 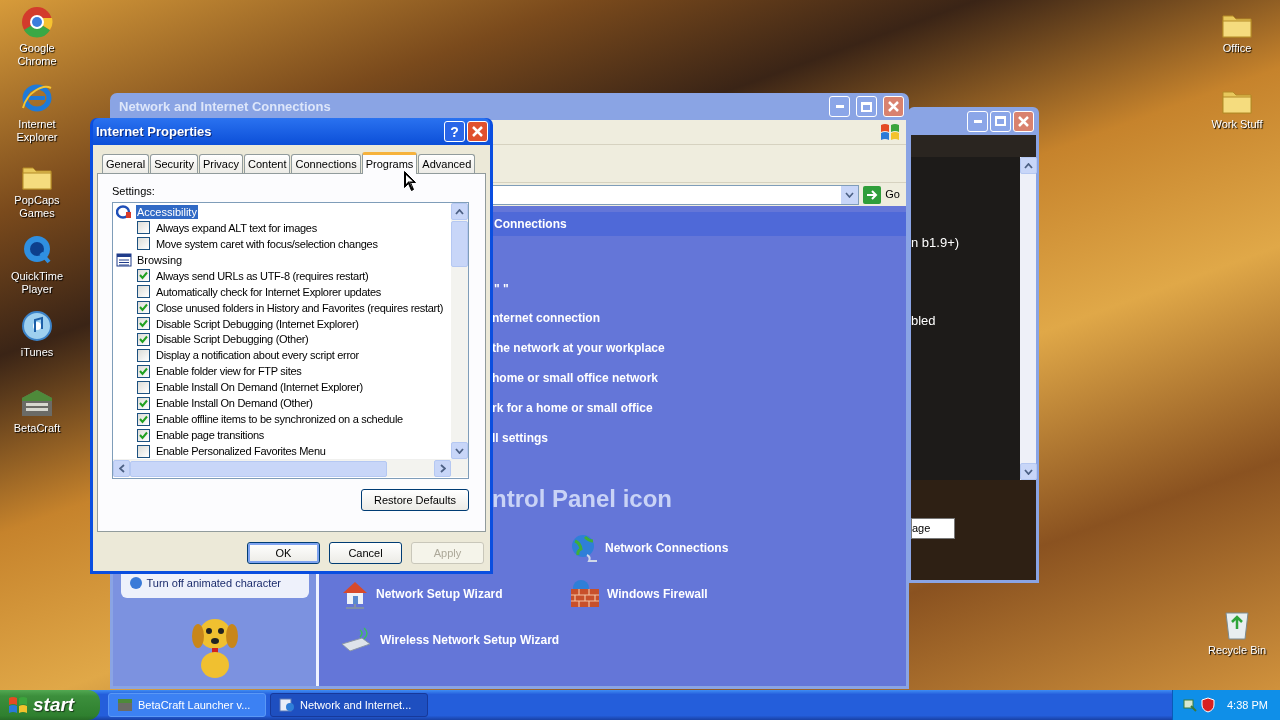 I want to click on text-fragment: " ", so click(x=501, y=289).